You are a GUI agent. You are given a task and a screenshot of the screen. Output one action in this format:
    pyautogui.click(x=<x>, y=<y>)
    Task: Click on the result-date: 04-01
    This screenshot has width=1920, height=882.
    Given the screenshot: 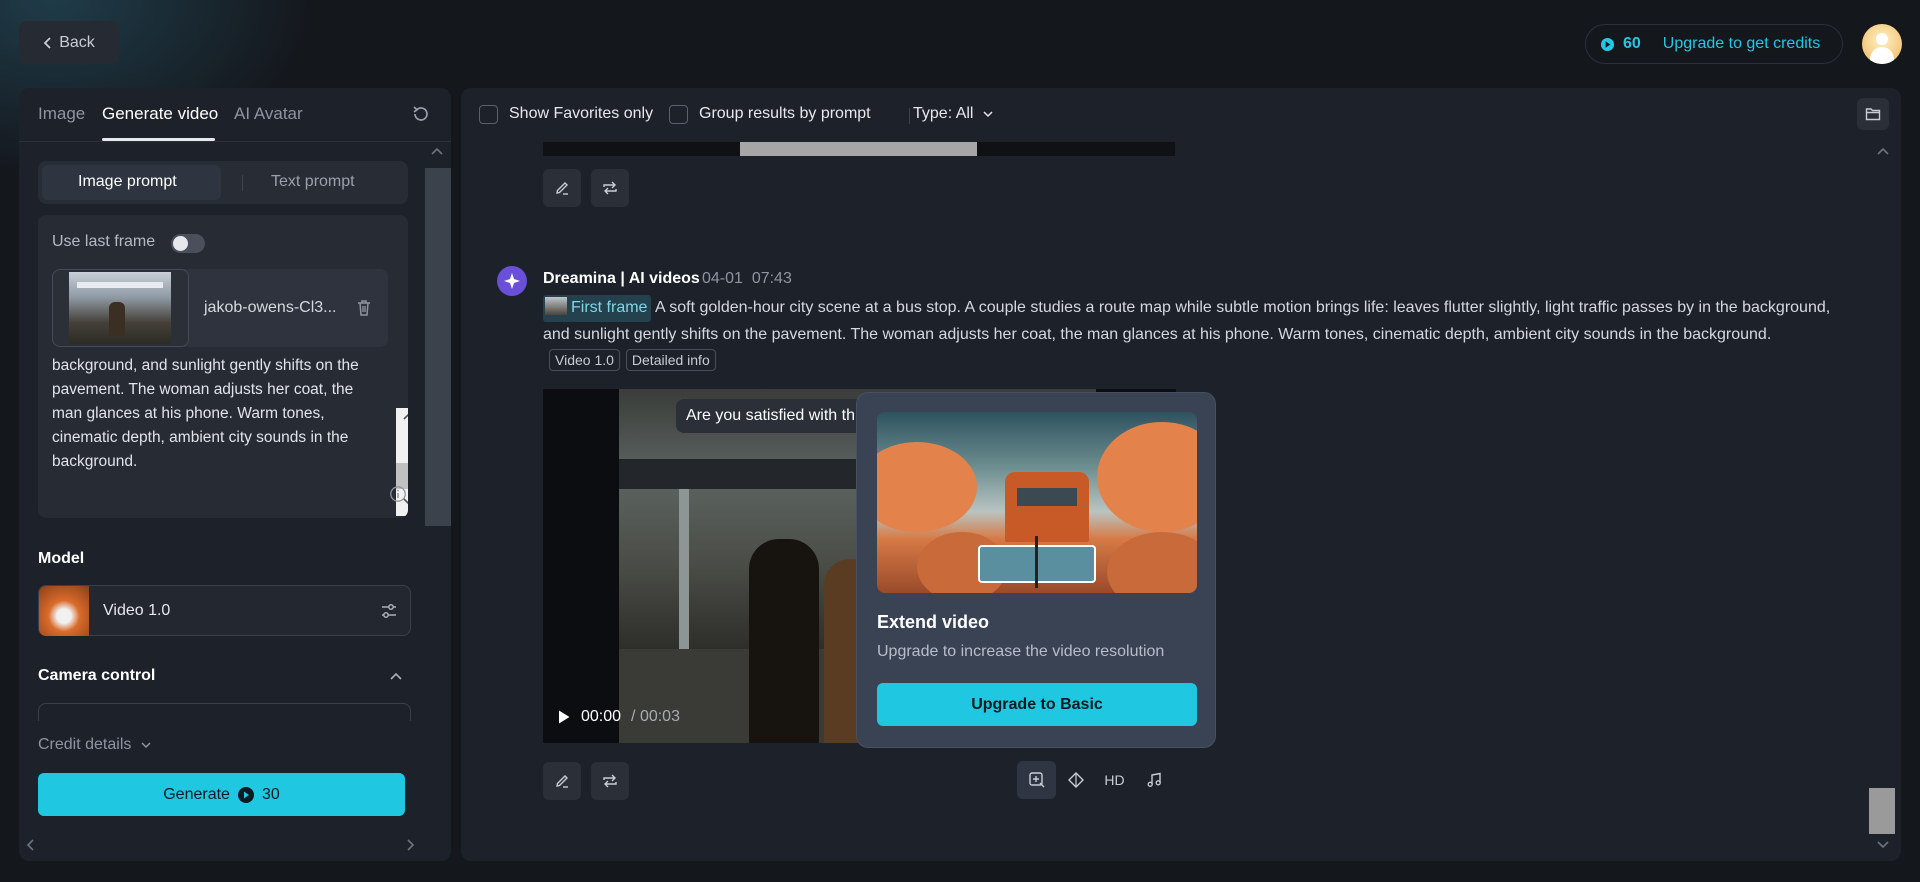 What is the action you would take?
    pyautogui.click(x=722, y=278)
    